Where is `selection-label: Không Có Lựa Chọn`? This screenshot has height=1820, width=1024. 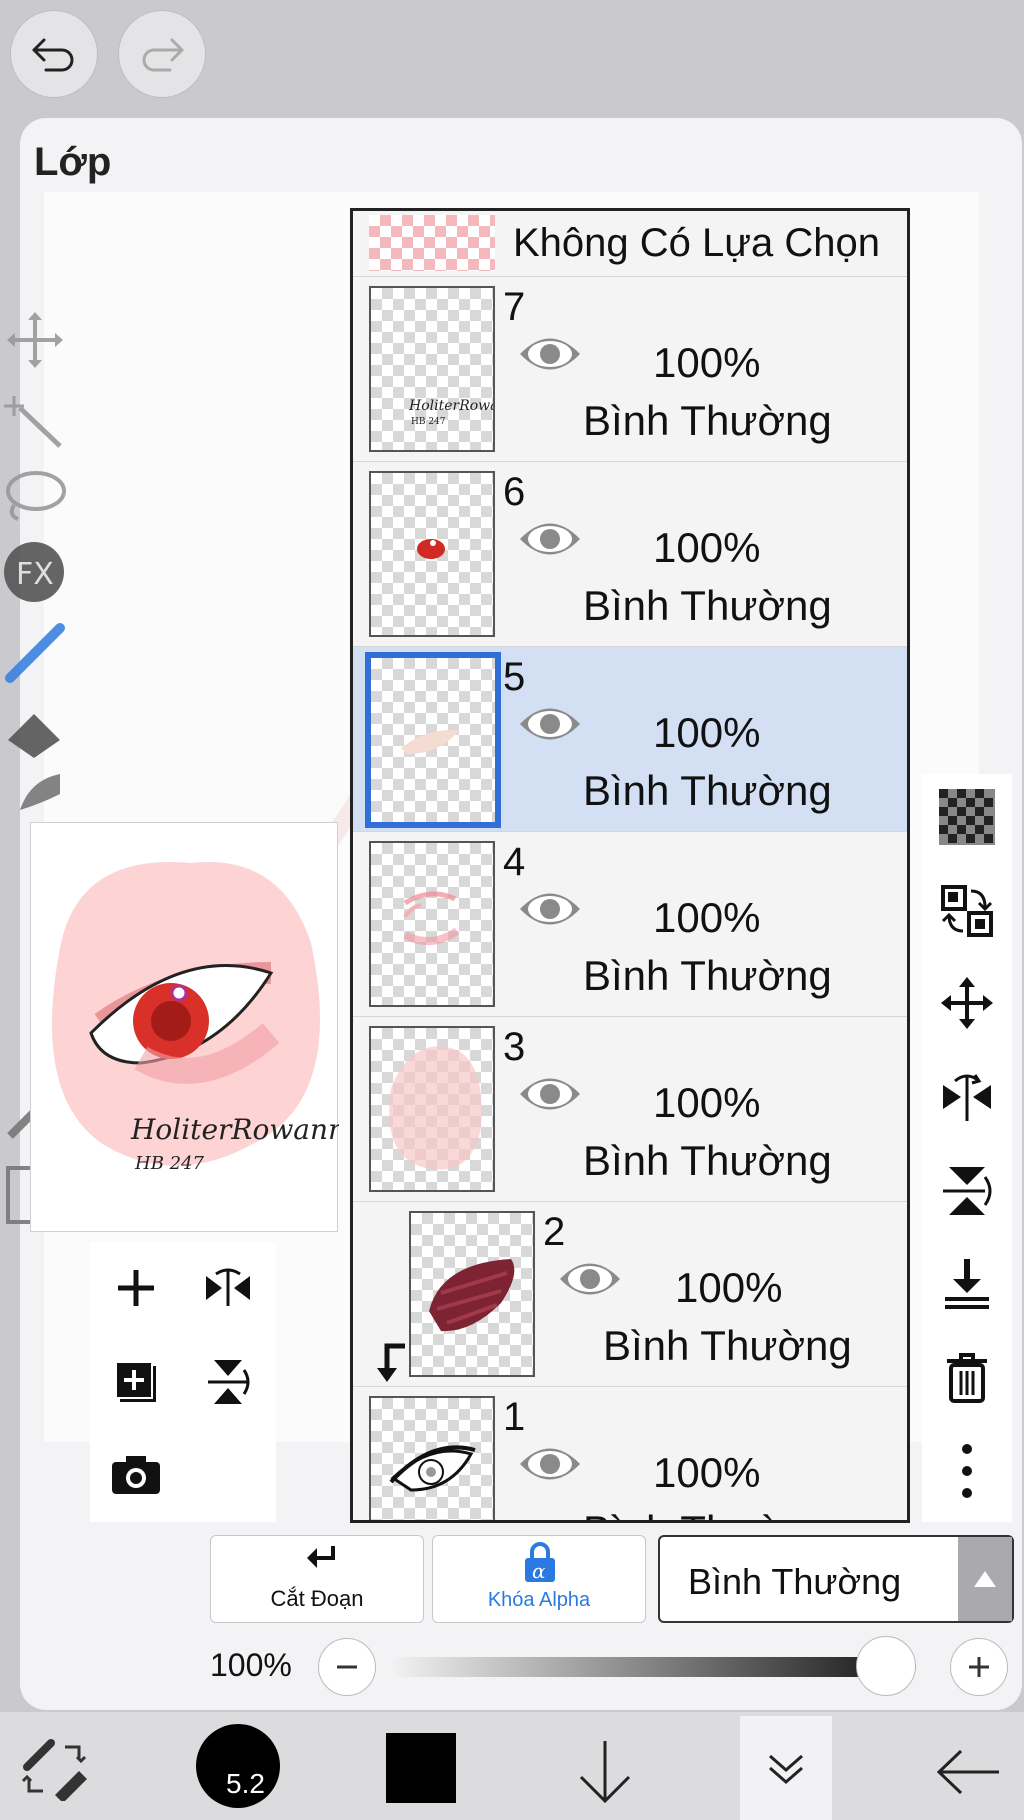 selection-label: Không Có Lựa Chọn is located at coordinates (697, 243).